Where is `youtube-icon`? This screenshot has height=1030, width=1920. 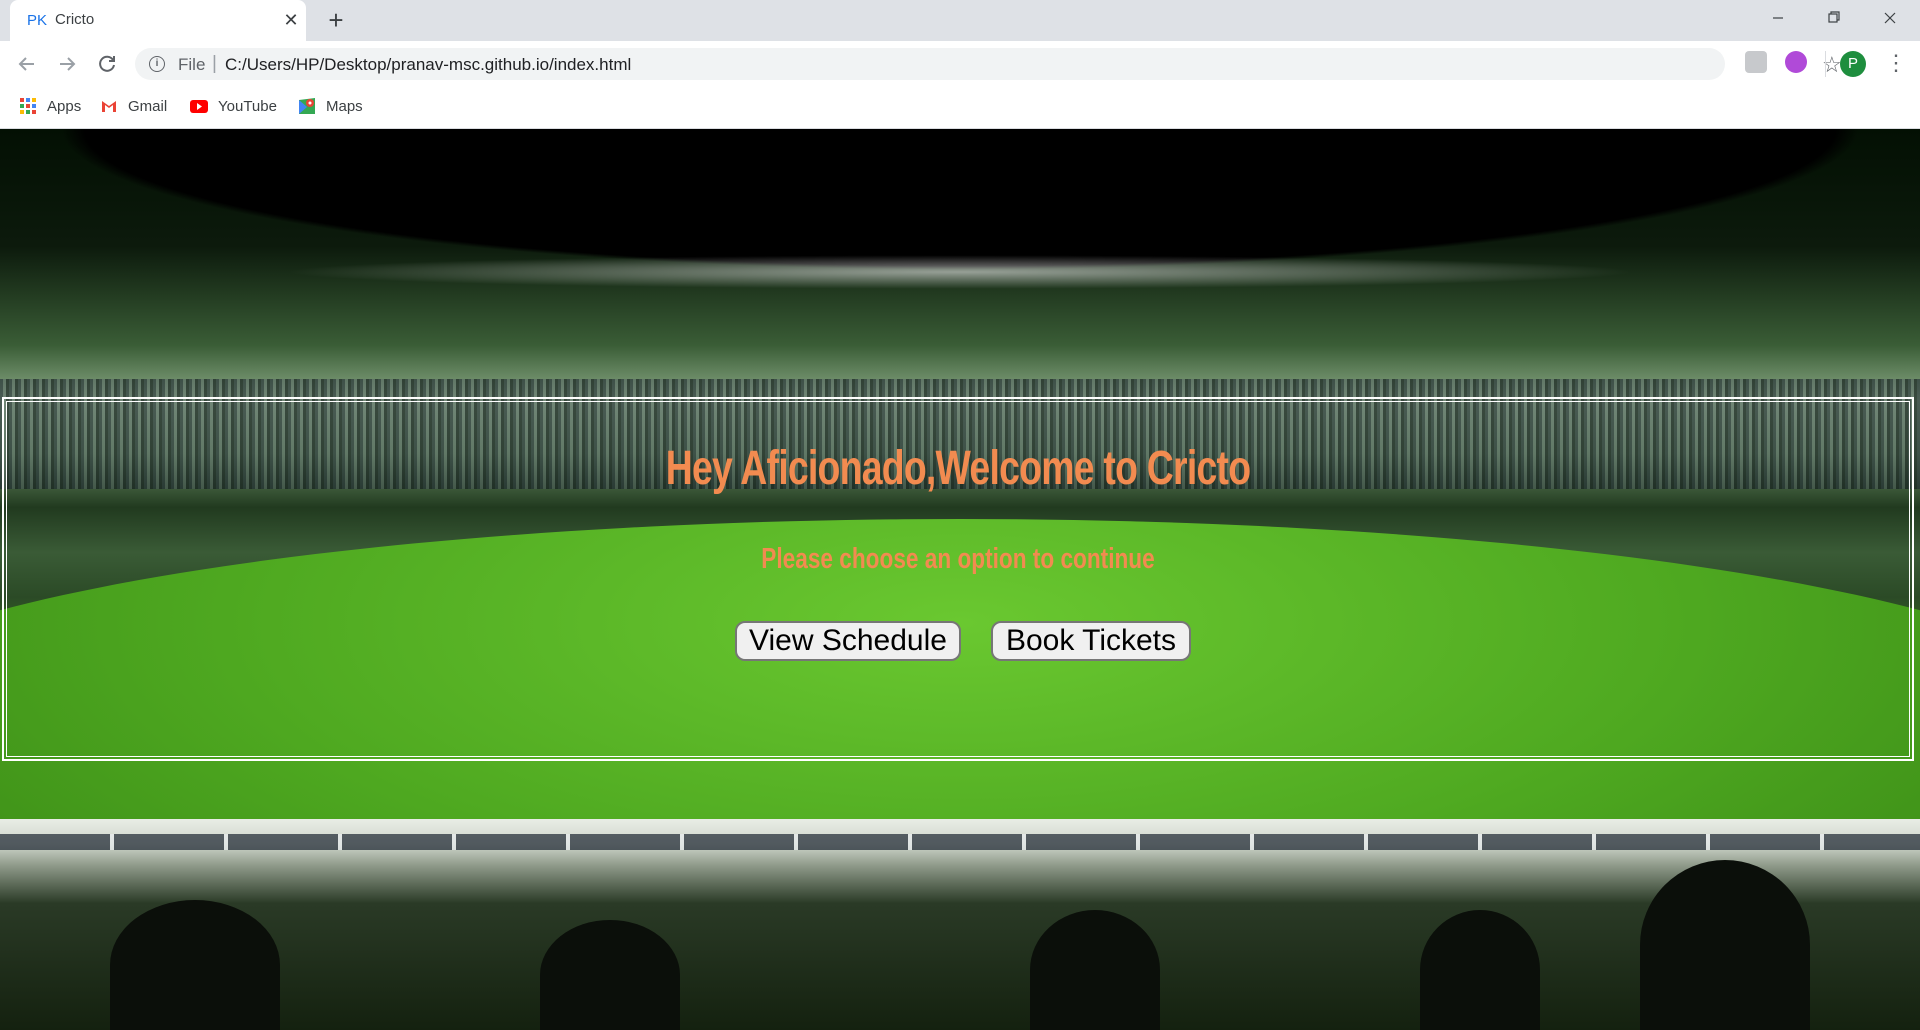 youtube-icon is located at coordinates (199, 106).